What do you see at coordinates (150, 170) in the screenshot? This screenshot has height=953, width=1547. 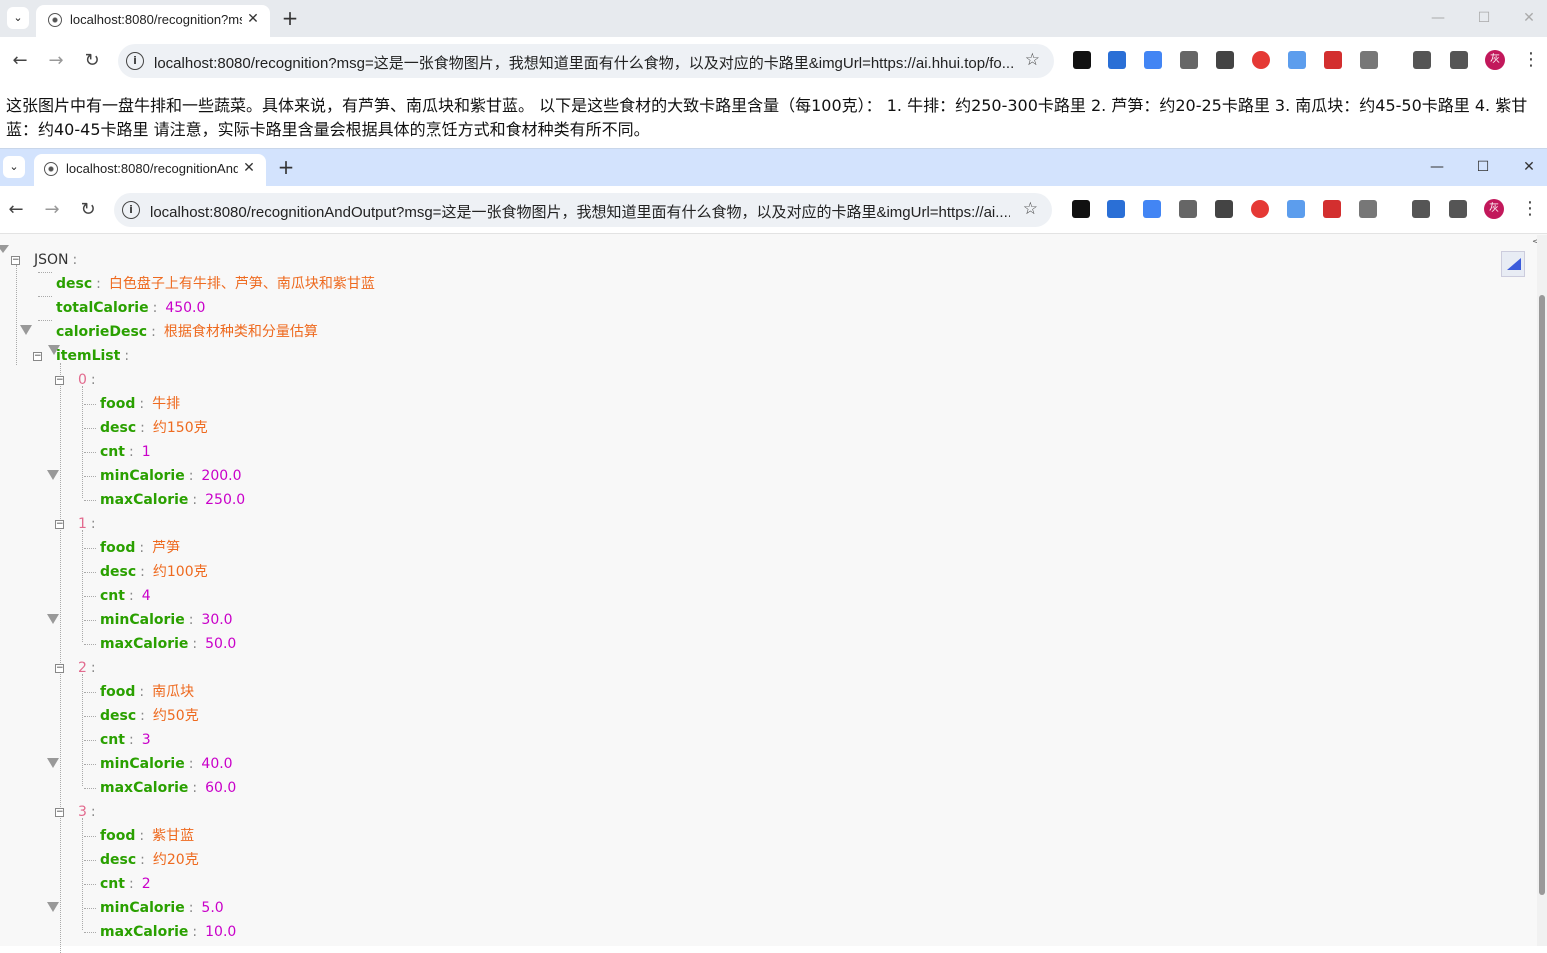 I see `browser-tab: localhost:8080/recognitionAndOutput ✕` at bounding box center [150, 170].